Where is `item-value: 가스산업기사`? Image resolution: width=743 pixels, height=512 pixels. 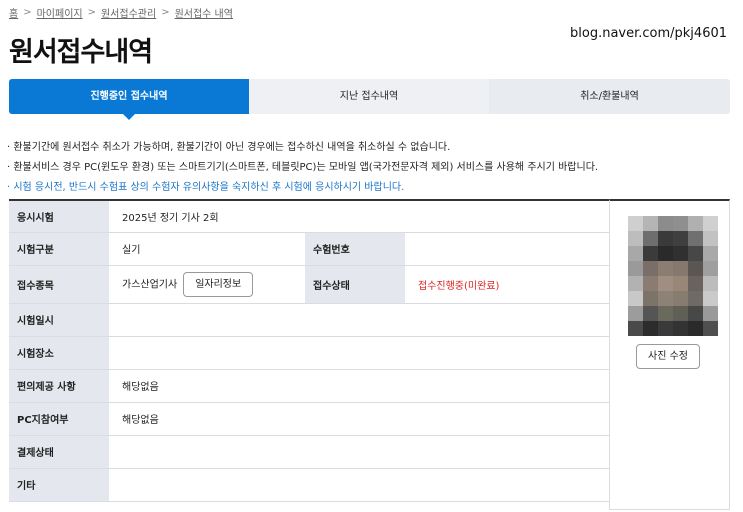
item-value: 가스산업기사 is located at coordinates (150, 284).